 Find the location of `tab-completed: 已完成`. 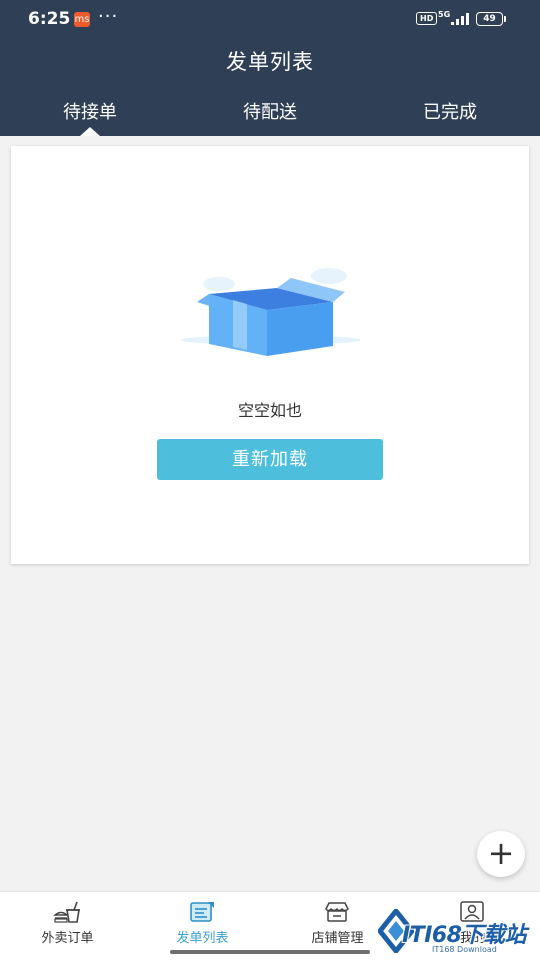

tab-completed: 已完成 is located at coordinates (450, 117).